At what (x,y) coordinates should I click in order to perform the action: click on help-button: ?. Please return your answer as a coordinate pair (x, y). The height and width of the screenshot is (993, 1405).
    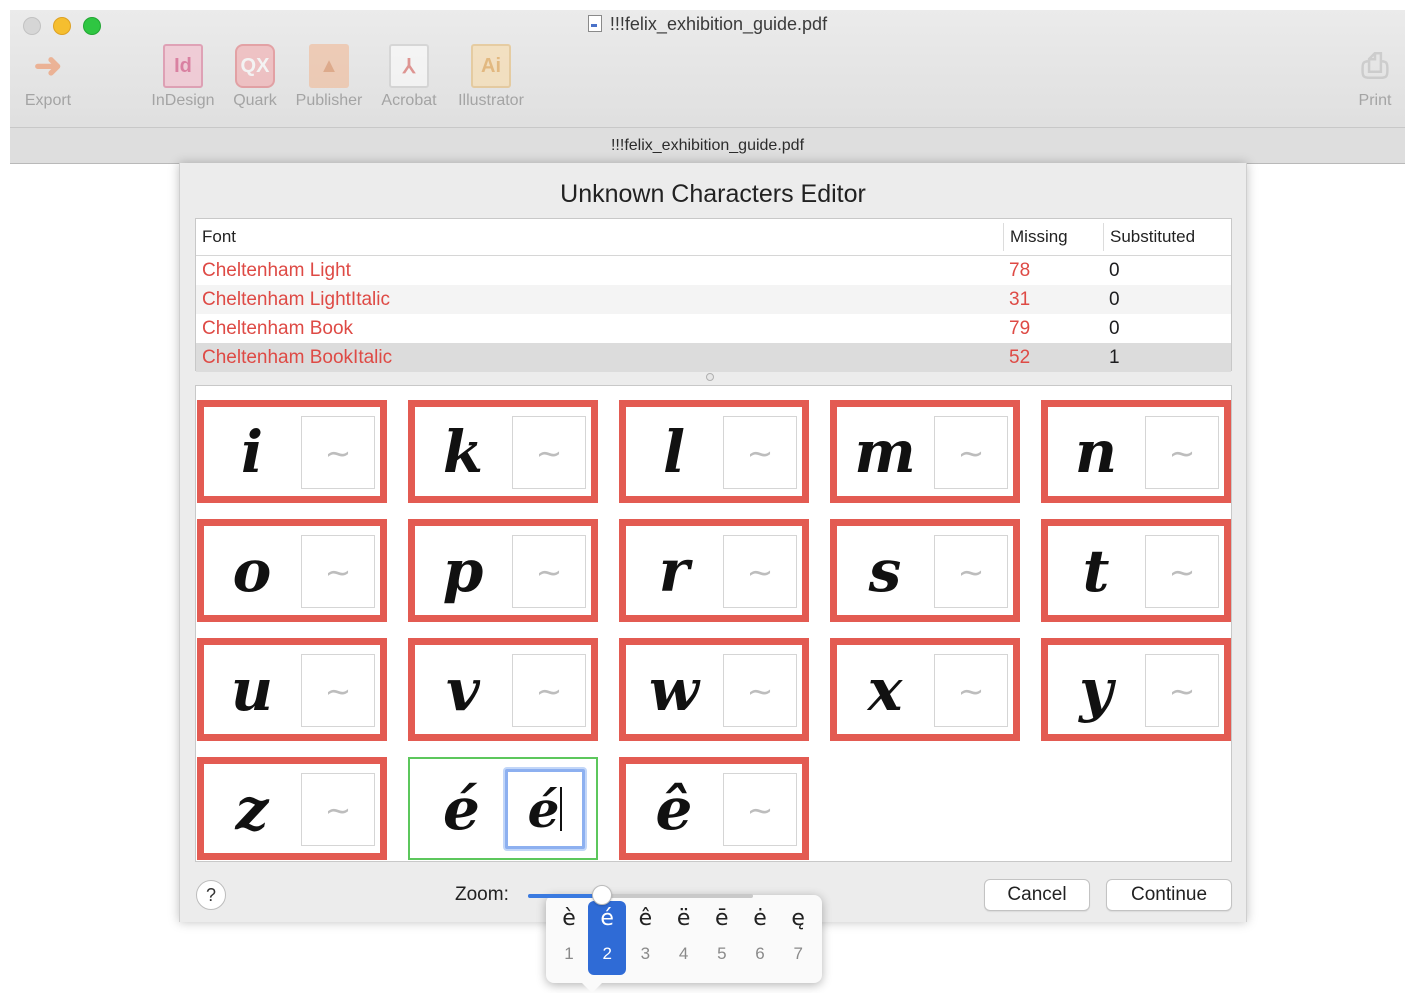
    Looking at the image, I should click on (211, 895).